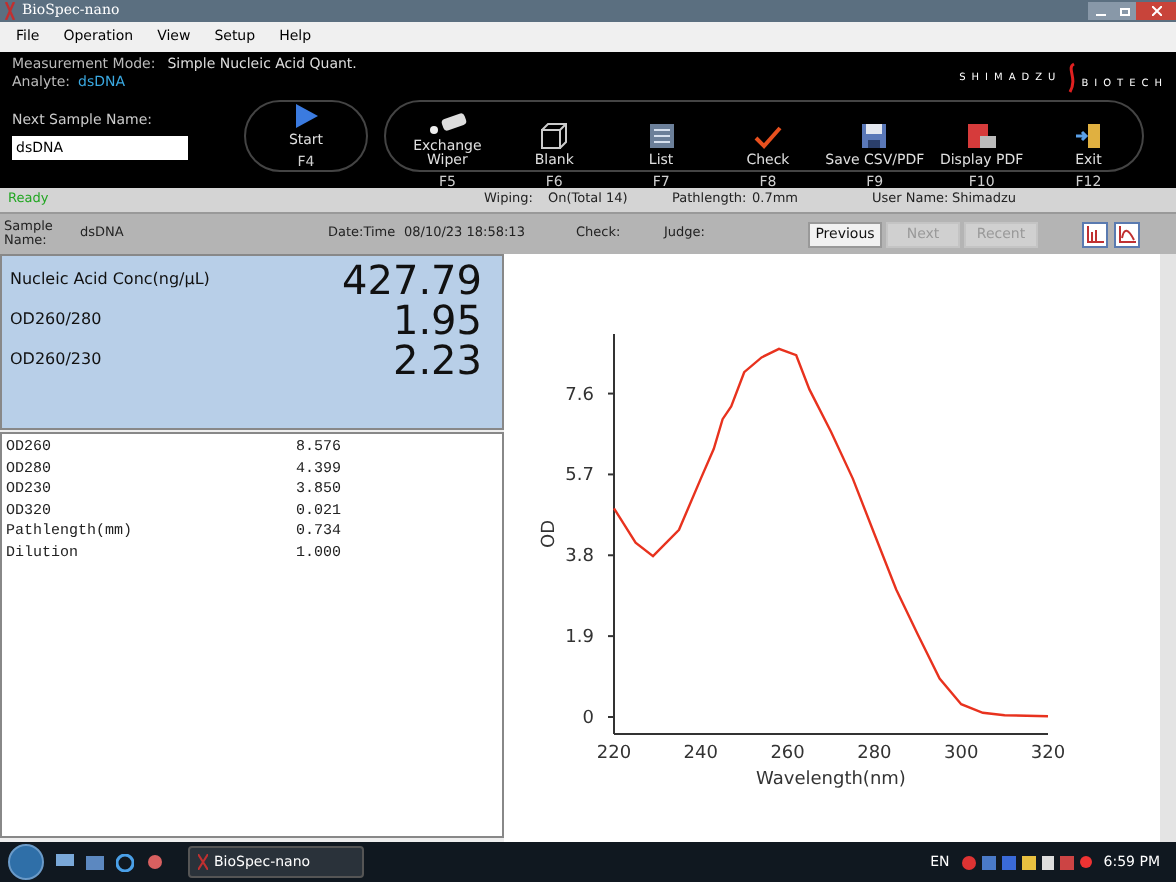 The image size is (1176, 882). I want to click on exit-door-icon, so click(1088, 136).